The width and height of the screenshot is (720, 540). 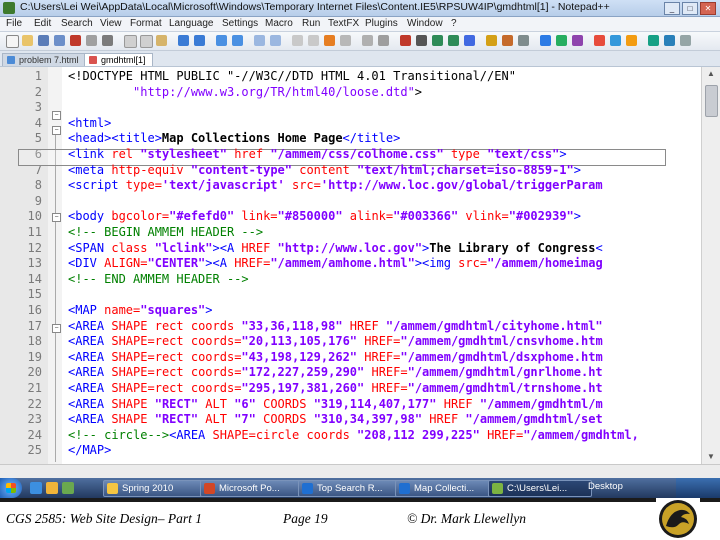 I want to click on scrollbar-thumb, so click(x=711, y=101).